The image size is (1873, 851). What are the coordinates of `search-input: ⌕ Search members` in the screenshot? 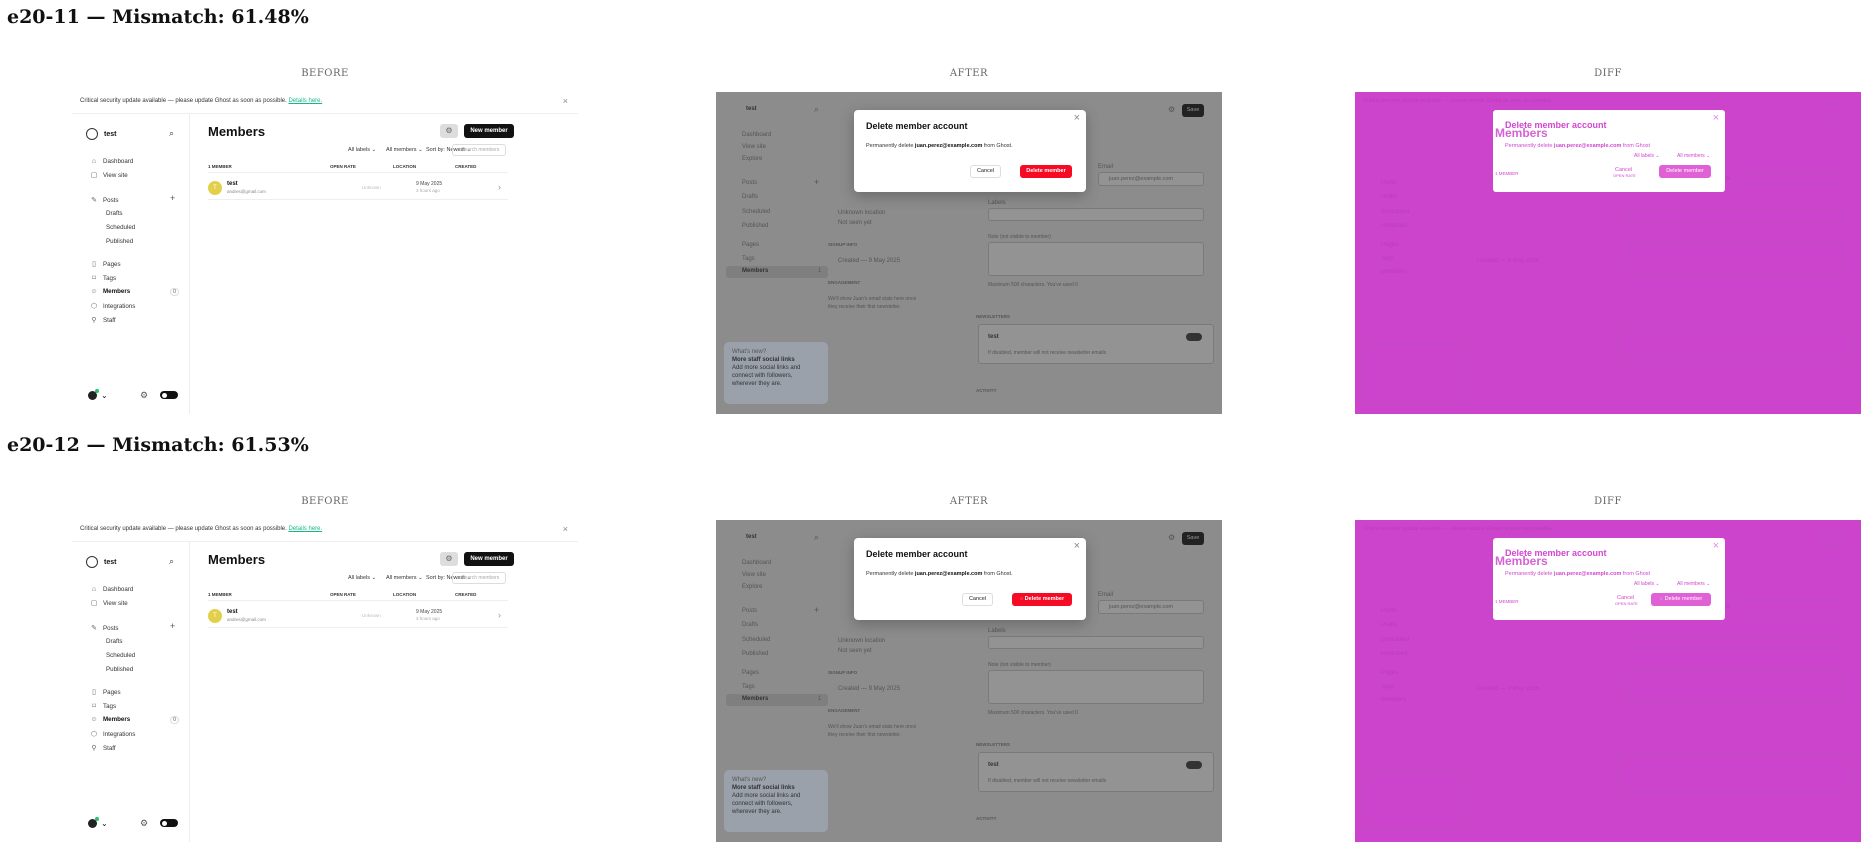 It's located at (479, 150).